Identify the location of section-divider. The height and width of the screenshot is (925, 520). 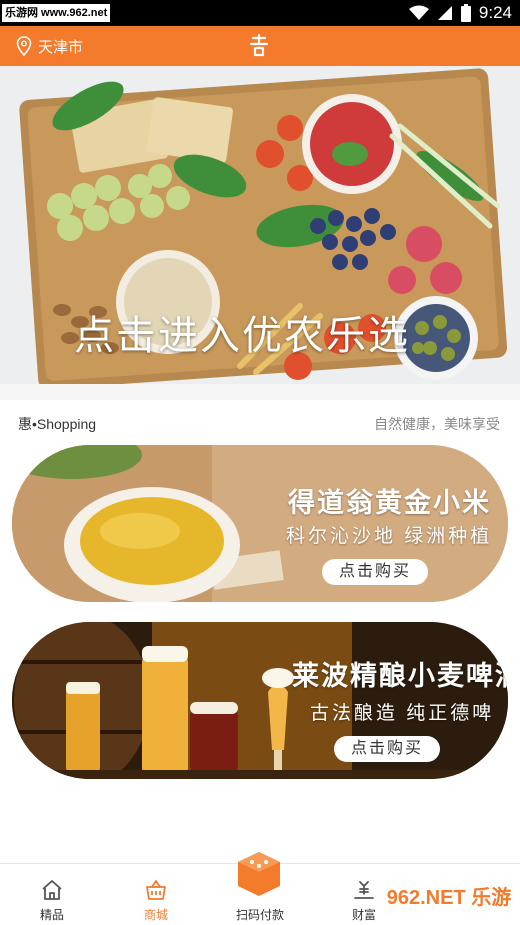
(260, 392).